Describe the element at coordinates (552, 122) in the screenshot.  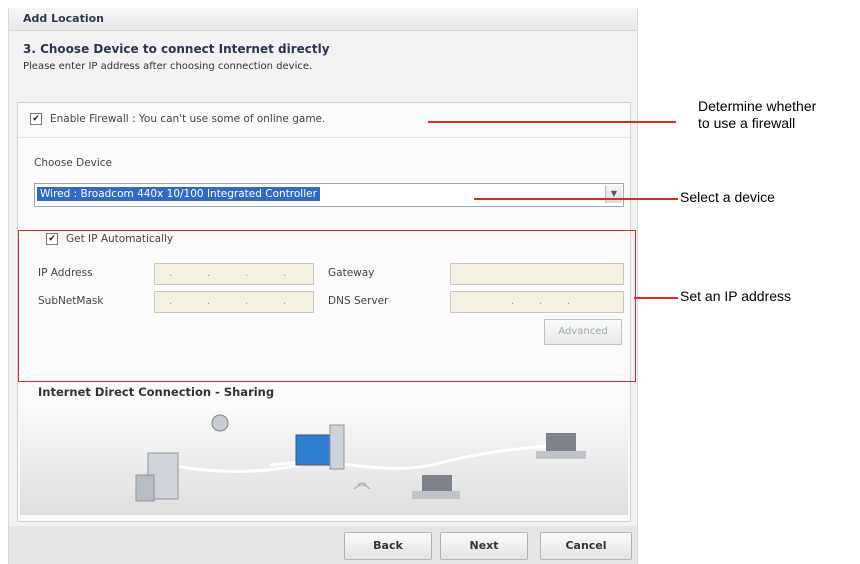
I see `firewall-callout-line` at that location.